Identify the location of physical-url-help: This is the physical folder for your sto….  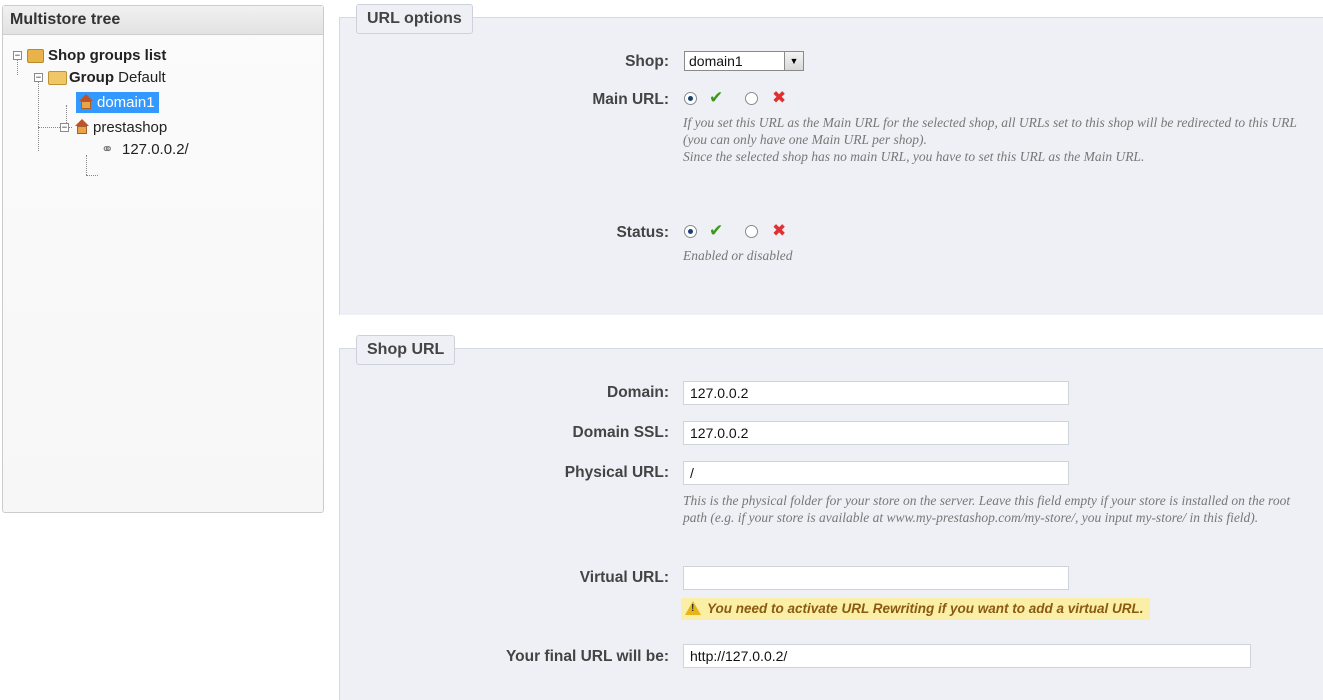
(987, 509).